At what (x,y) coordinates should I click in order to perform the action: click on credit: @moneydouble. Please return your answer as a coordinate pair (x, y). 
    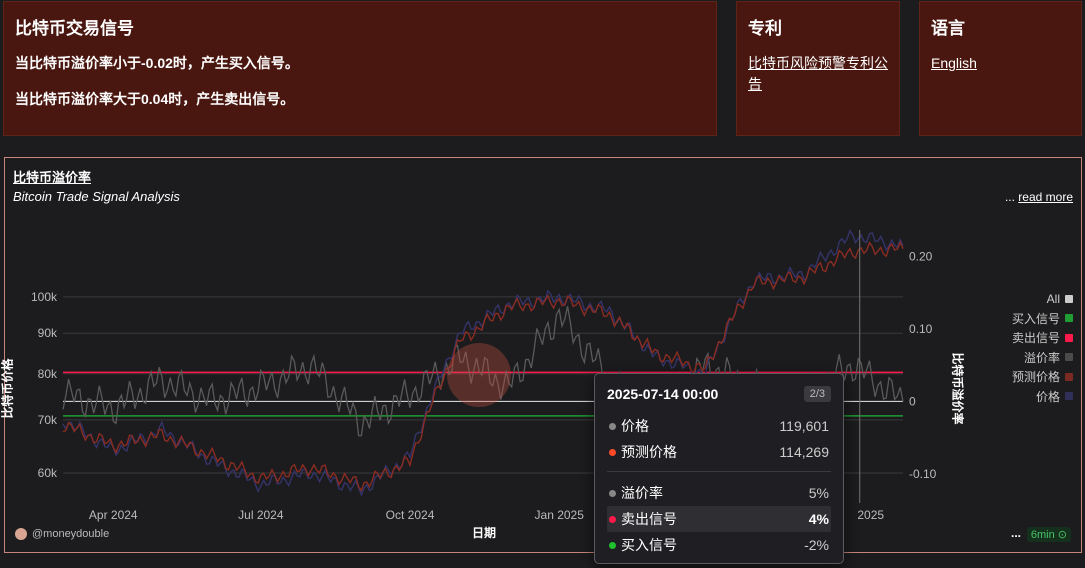
    Looking at the image, I should click on (62, 534).